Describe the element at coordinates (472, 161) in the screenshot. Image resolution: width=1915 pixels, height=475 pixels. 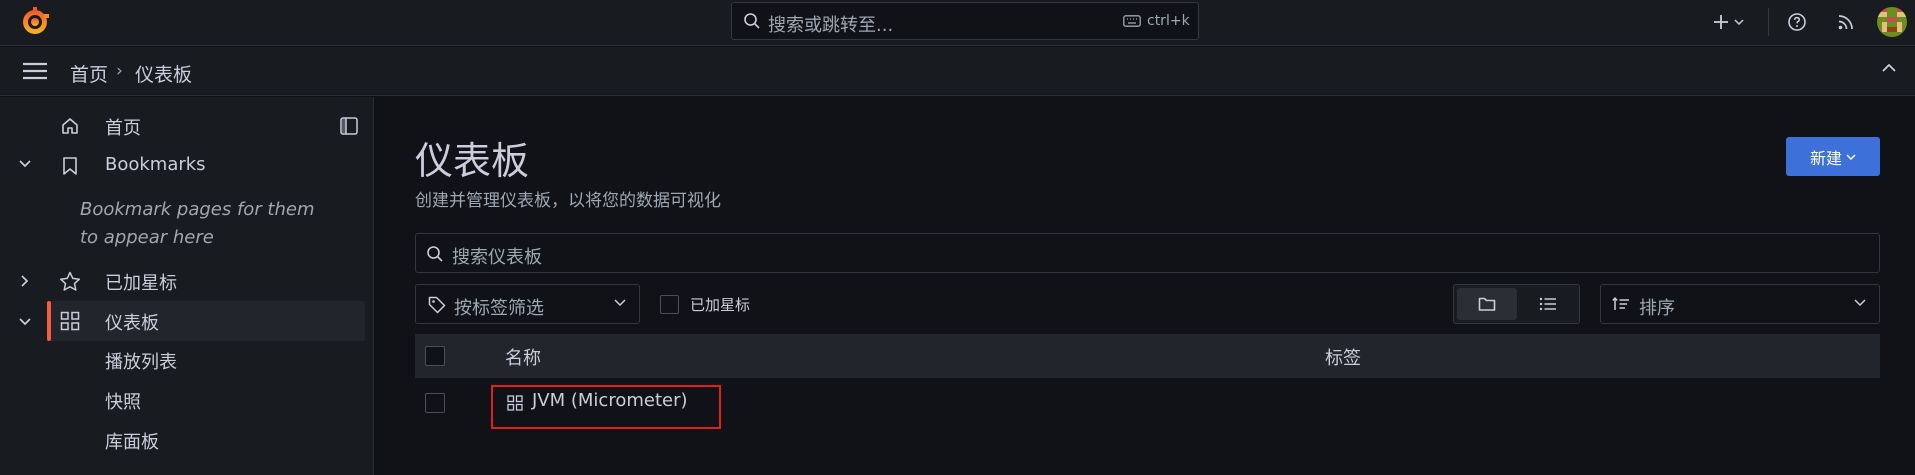
I see `page-title: 仪表板` at that location.